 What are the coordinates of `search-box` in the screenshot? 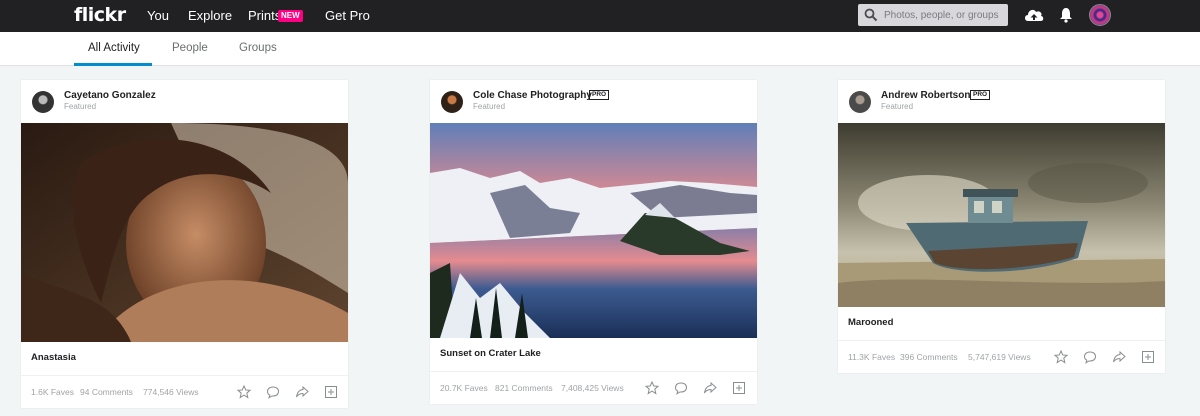 It's located at (933, 15).